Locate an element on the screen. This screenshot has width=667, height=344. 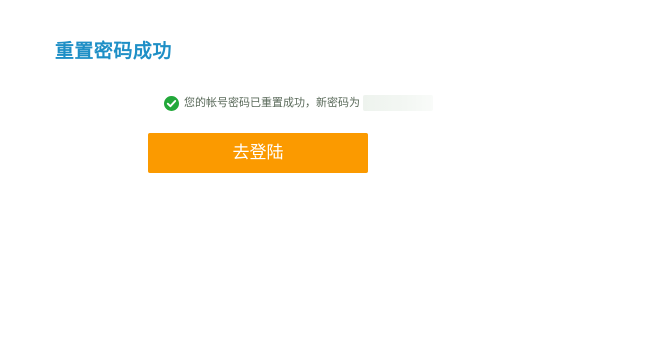
new-password-value is located at coordinates (398, 103).